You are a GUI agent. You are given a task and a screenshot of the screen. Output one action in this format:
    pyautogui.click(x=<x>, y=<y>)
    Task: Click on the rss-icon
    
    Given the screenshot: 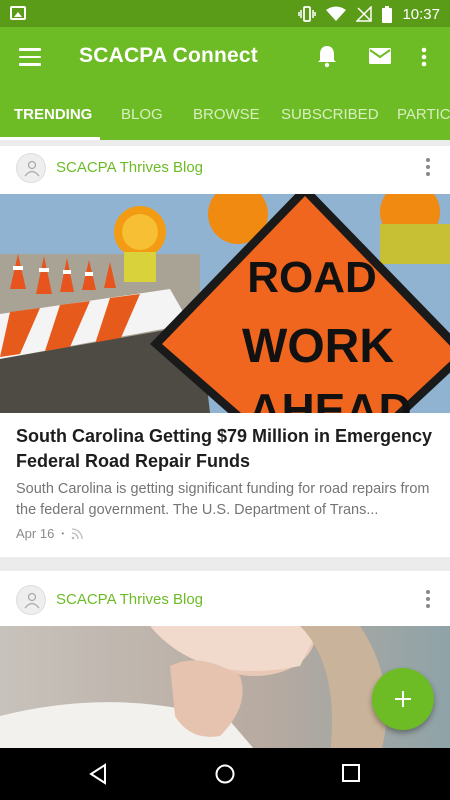 What is the action you would take?
    pyautogui.click(x=77, y=533)
    